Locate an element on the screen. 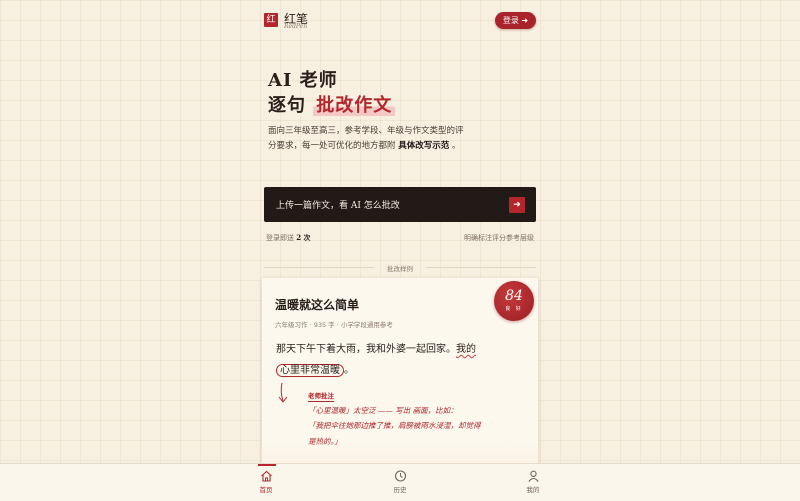  essay-line-2: 心里非常温暖。 is located at coordinates (315, 369).